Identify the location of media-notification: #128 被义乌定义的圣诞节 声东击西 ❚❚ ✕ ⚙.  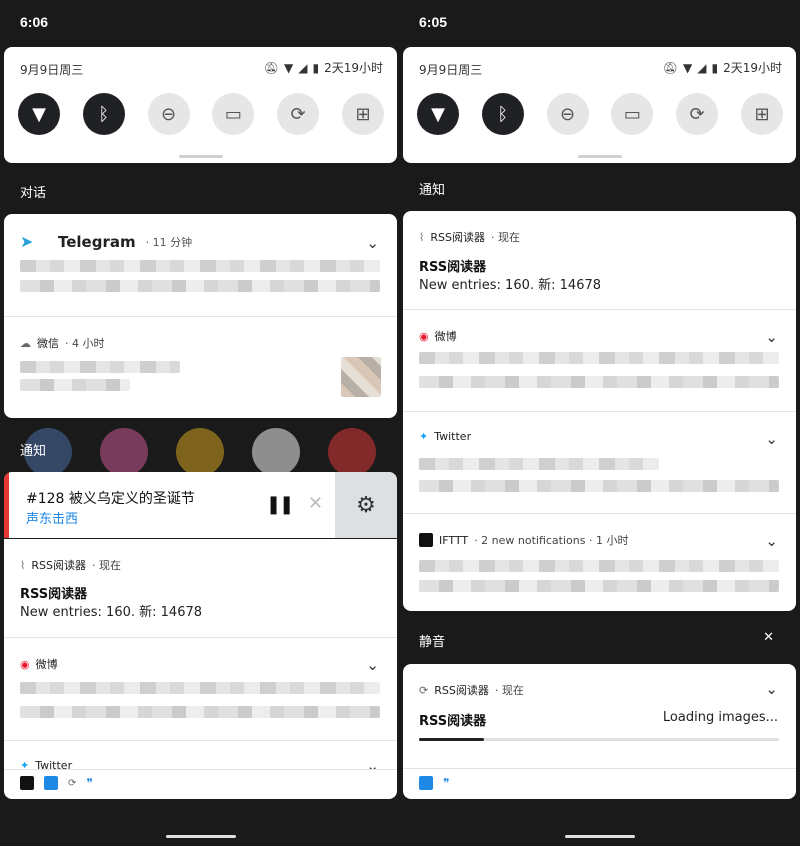
(200, 505).